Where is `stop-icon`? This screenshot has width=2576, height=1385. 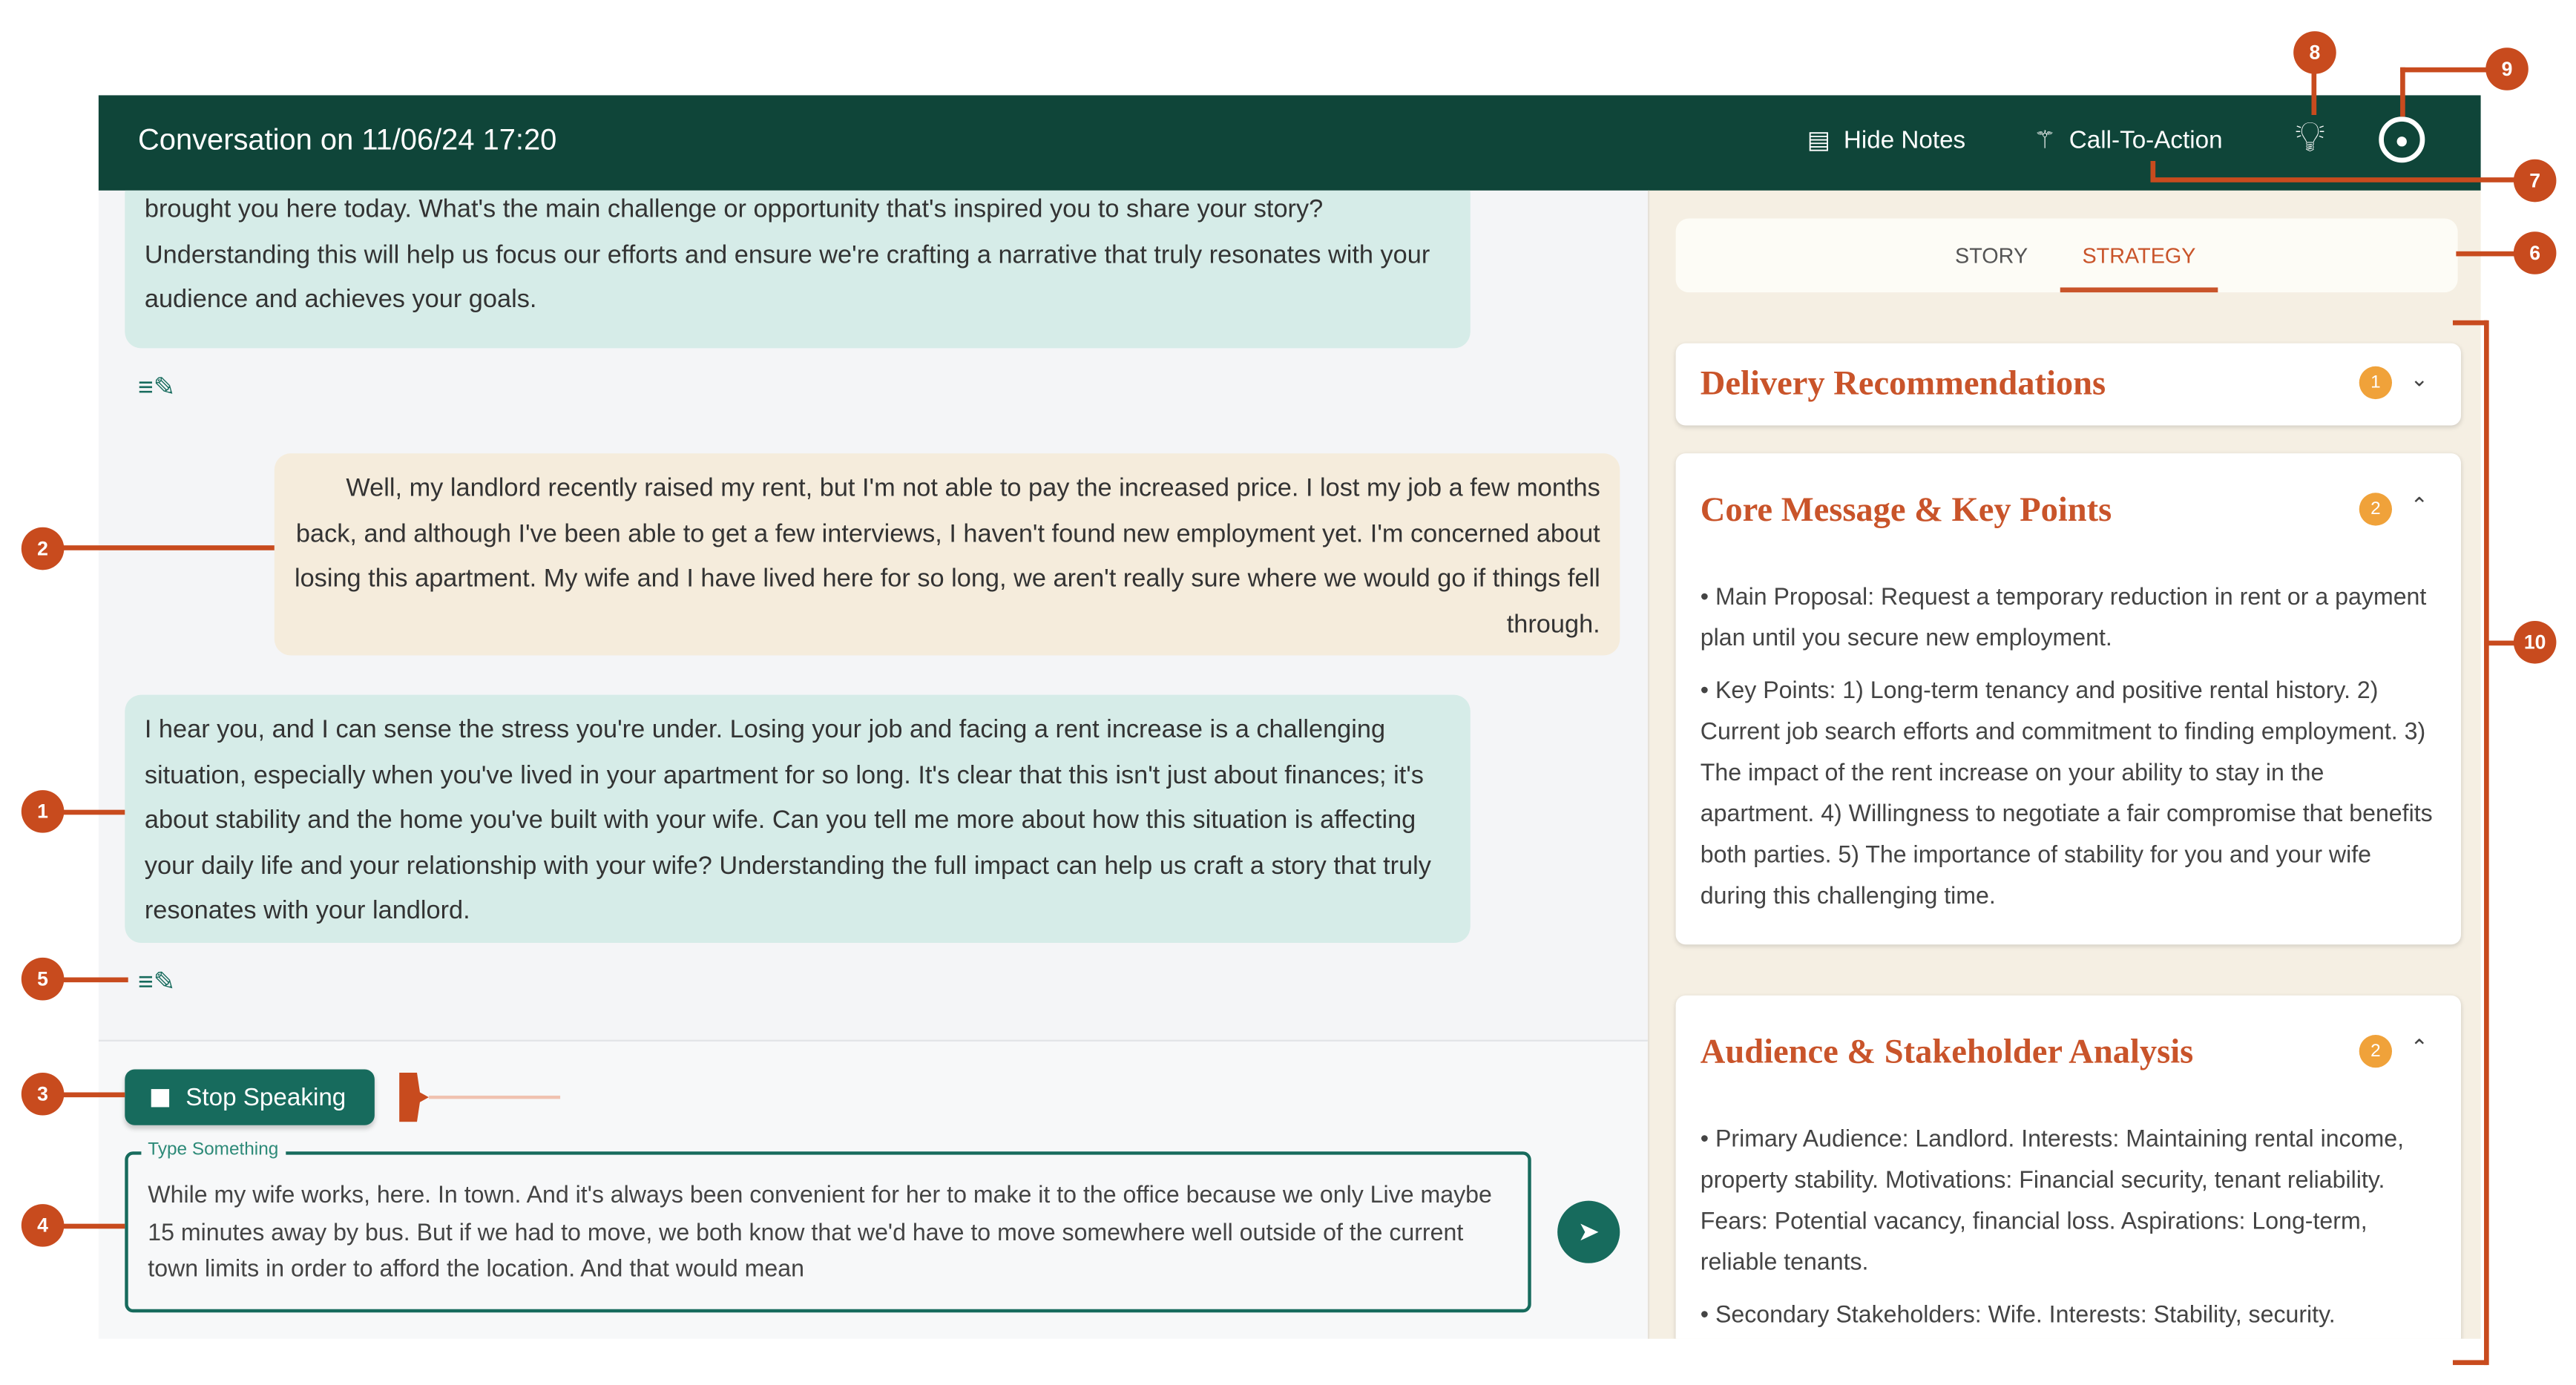
stop-icon is located at coordinates (160, 1097).